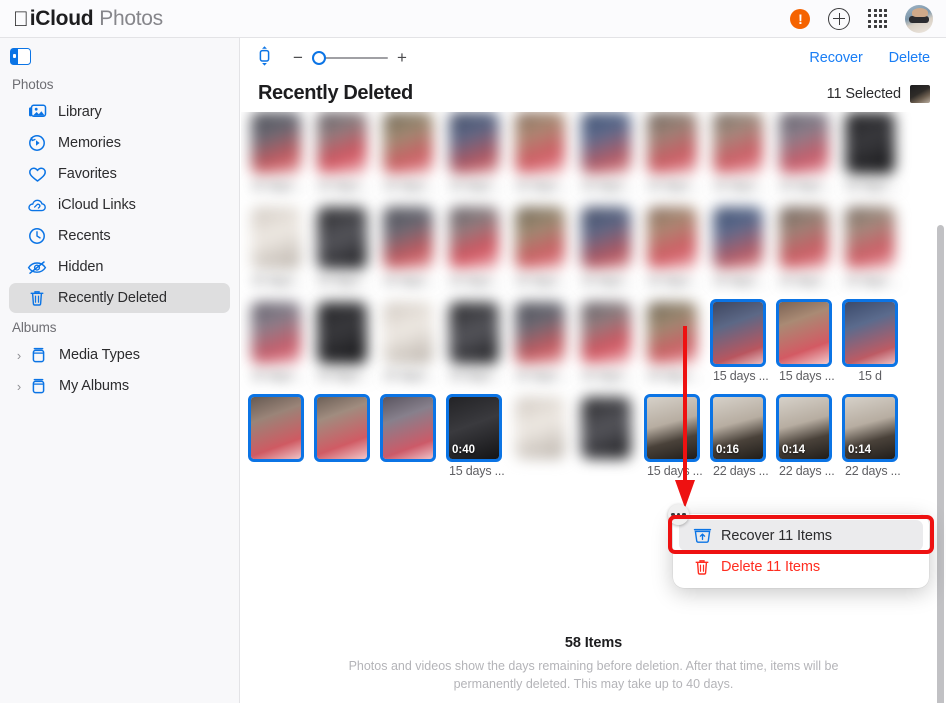  Describe the element at coordinates (474, 428) in the screenshot. I see `photo-thumbnail: 0:40` at that location.